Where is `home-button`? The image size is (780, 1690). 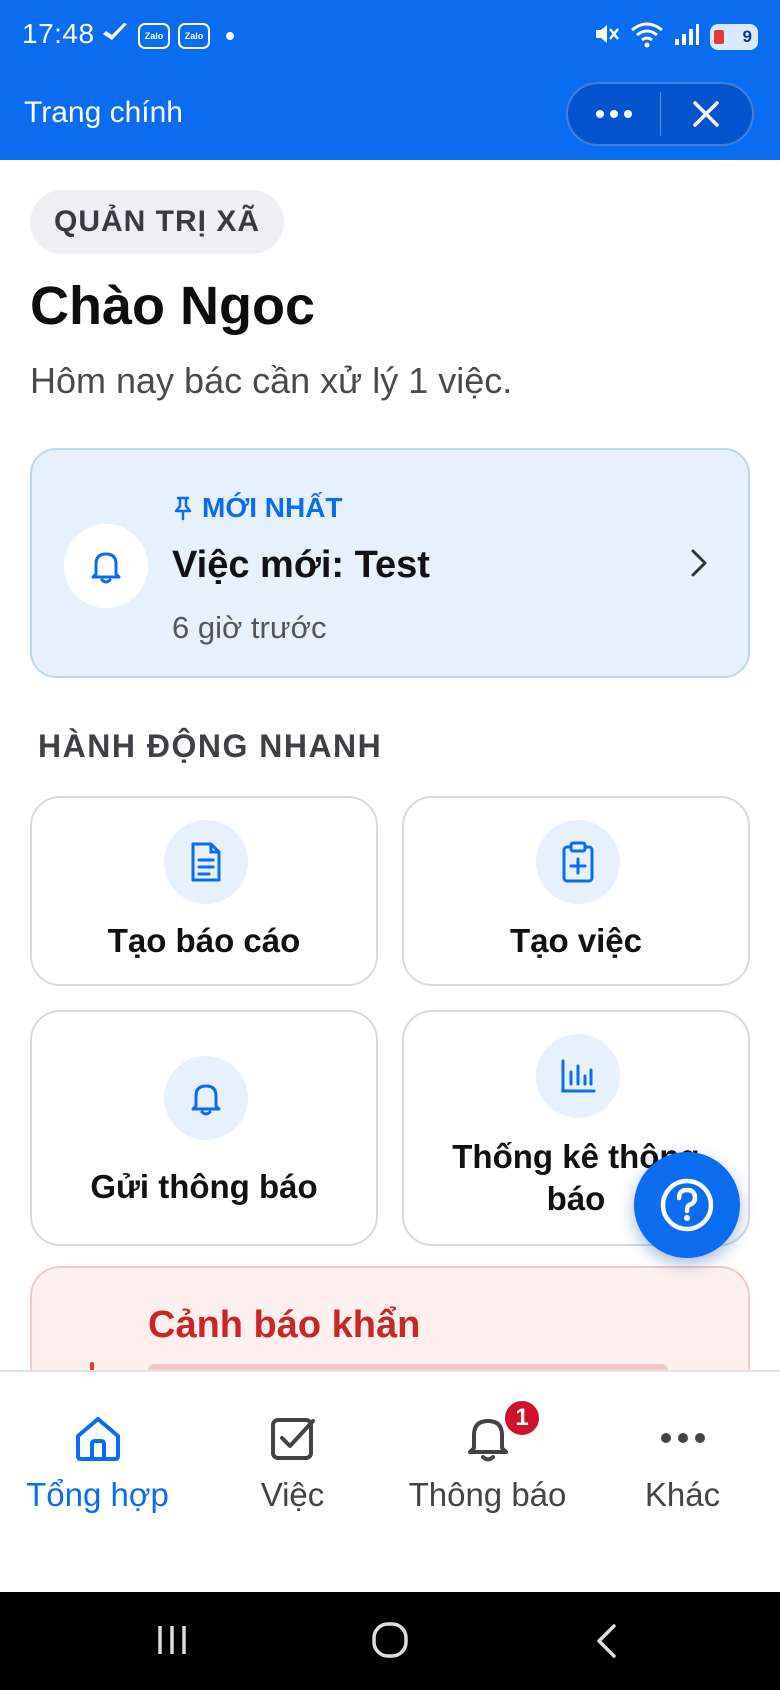
home-button is located at coordinates (390, 1642).